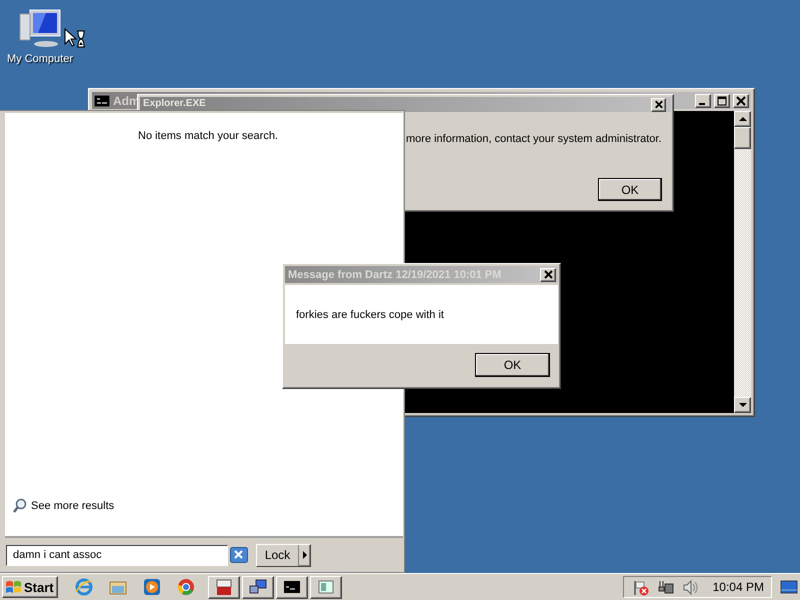 The image size is (800, 600). What do you see at coordinates (305, 555) in the screenshot?
I see `caret-icon` at bounding box center [305, 555].